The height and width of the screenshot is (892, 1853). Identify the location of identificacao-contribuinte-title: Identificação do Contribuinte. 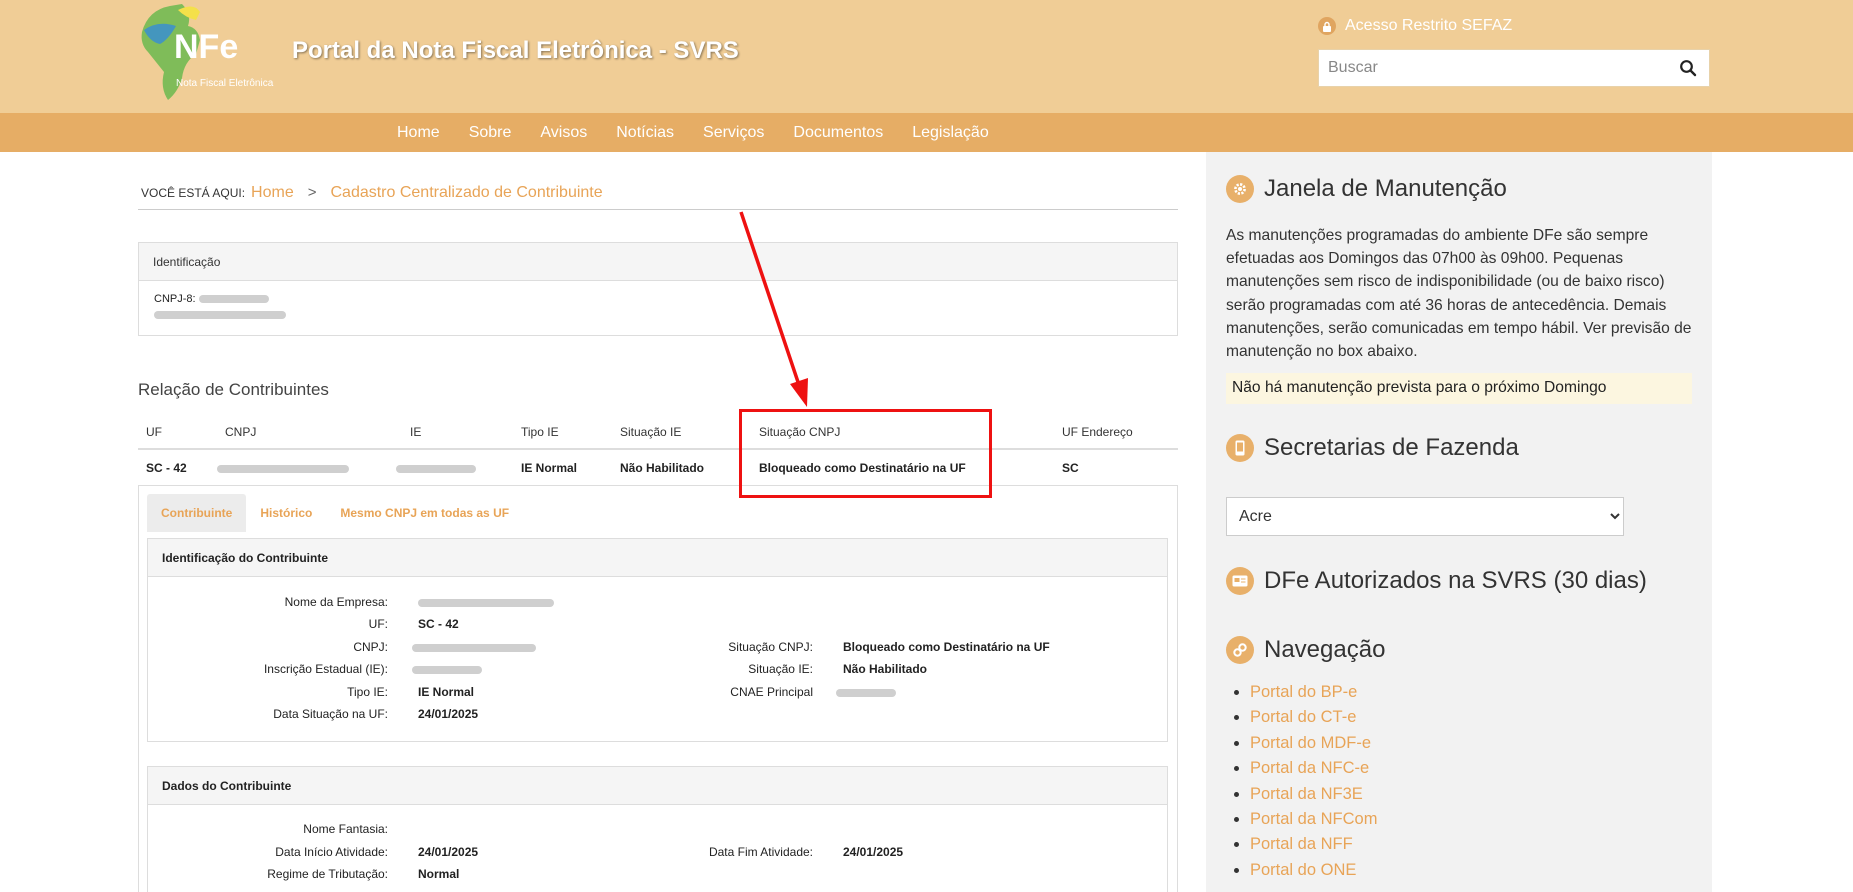
(657, 558).